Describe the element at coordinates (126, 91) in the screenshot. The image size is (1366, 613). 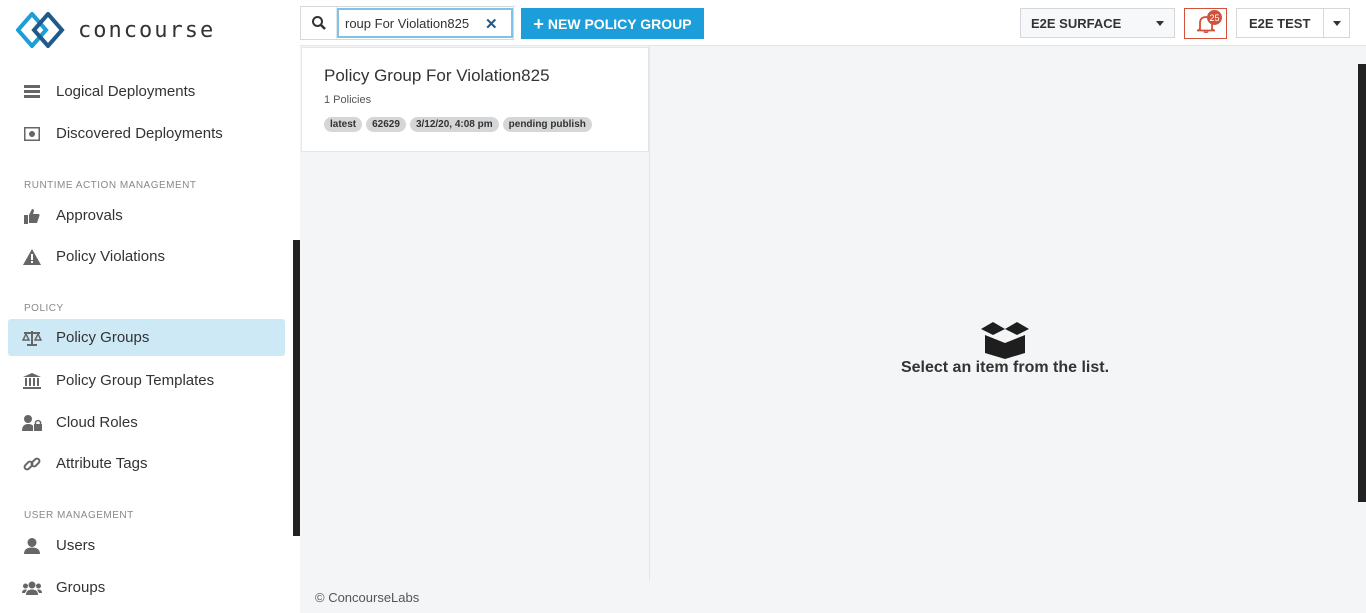
I see `sidebar-item-label: Logical Deployments` at that location.